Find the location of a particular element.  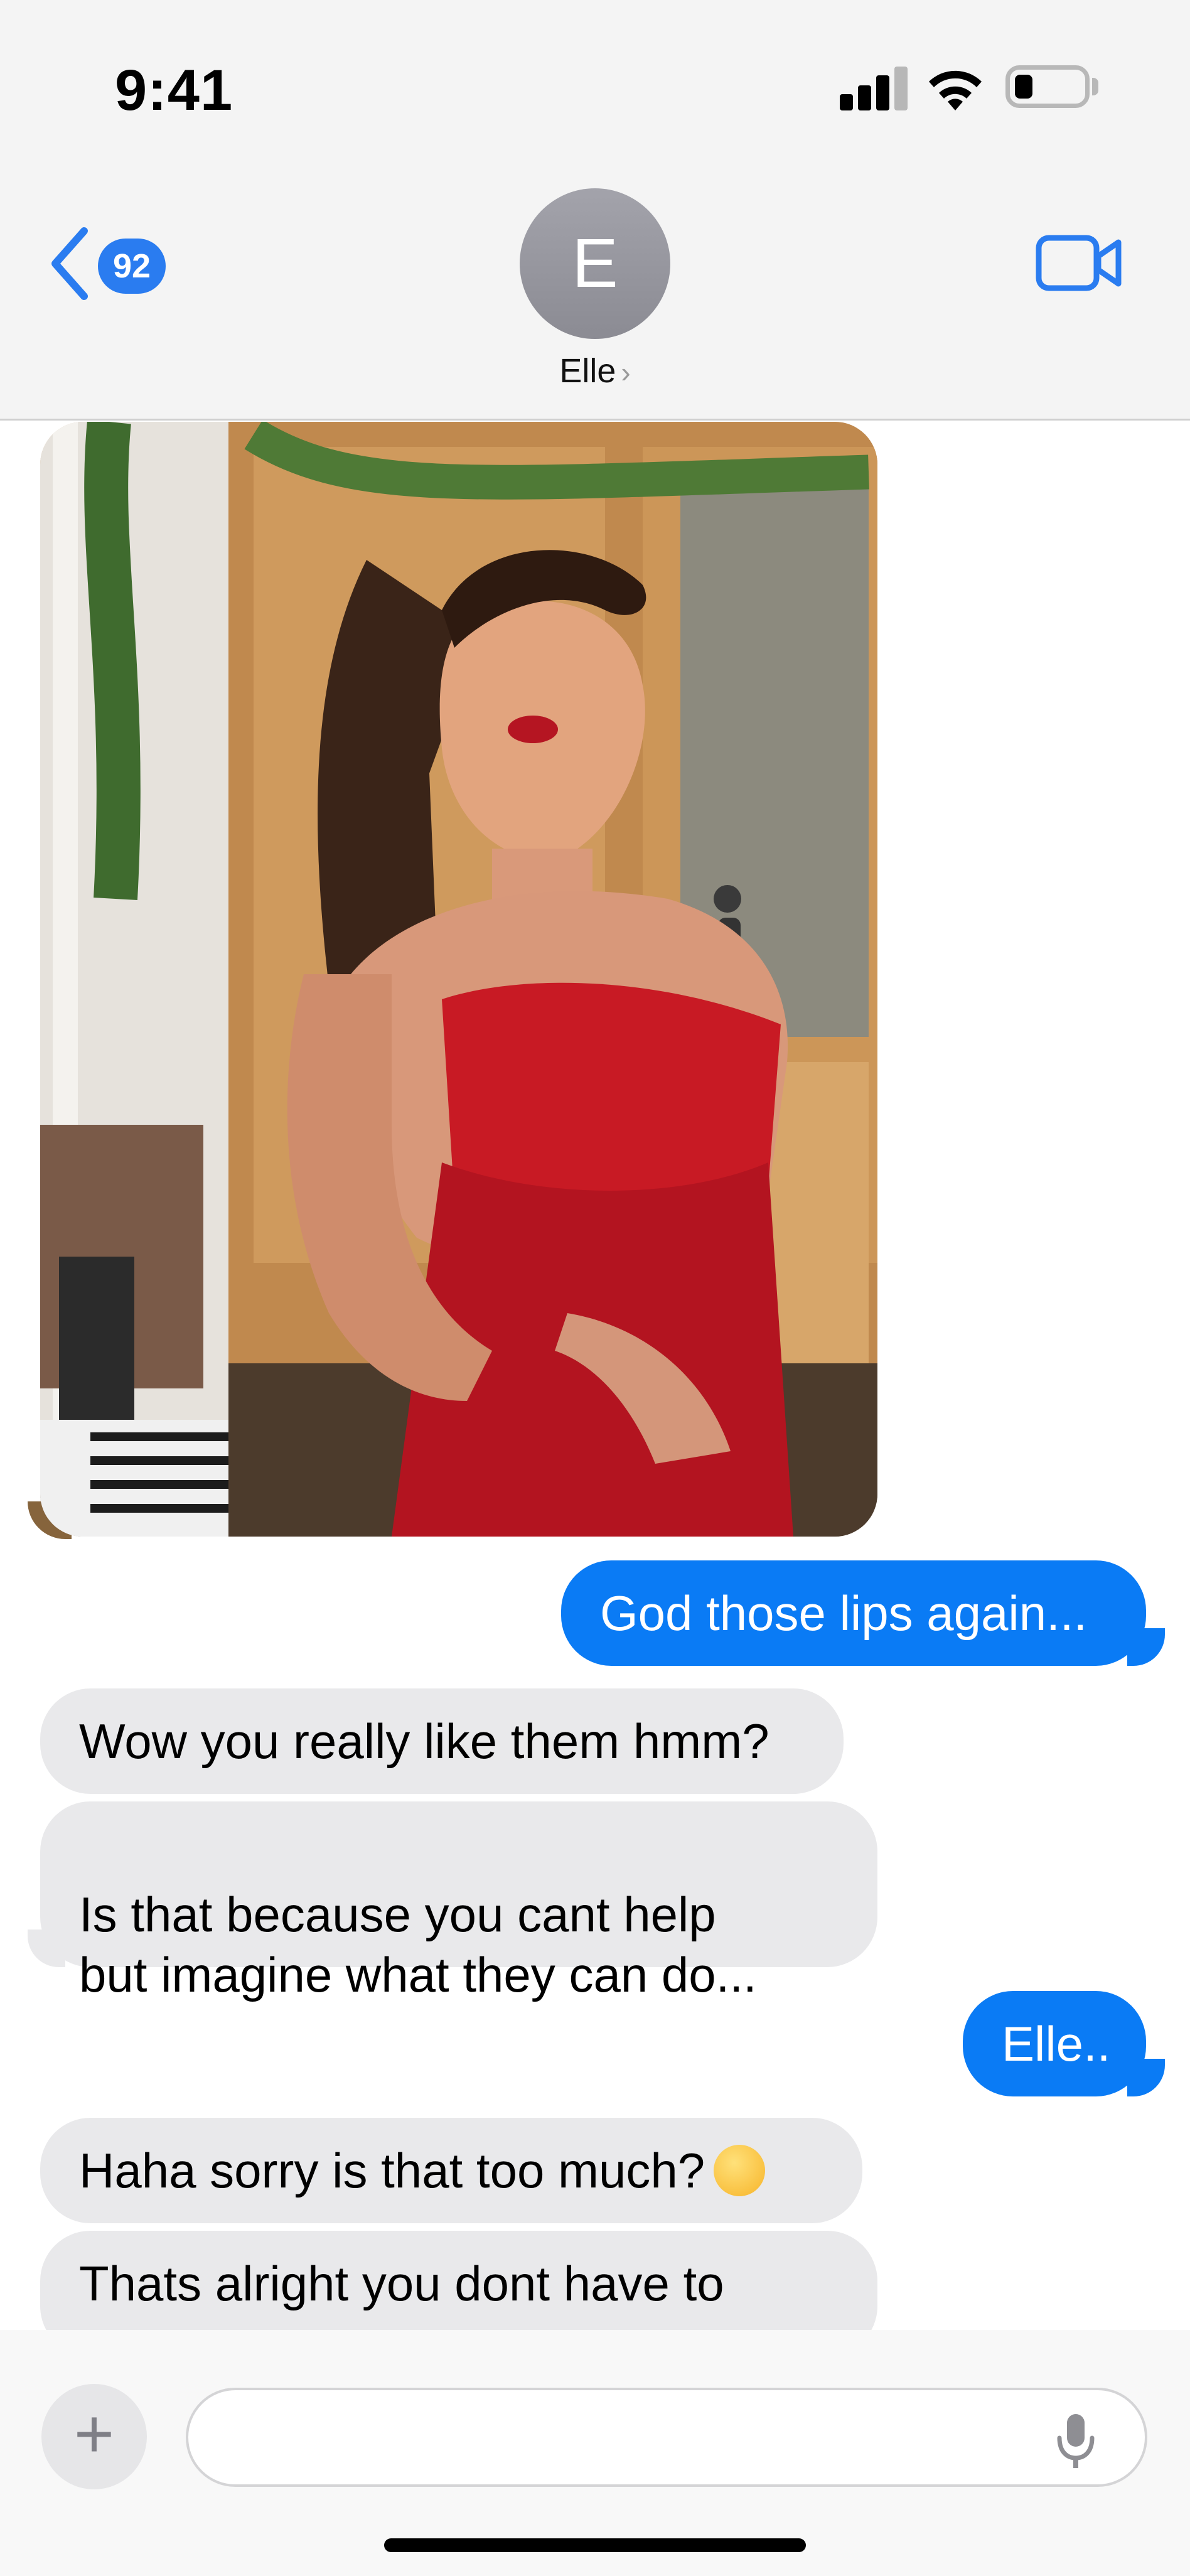

battery-cap is located at coordinates (1095, 86).